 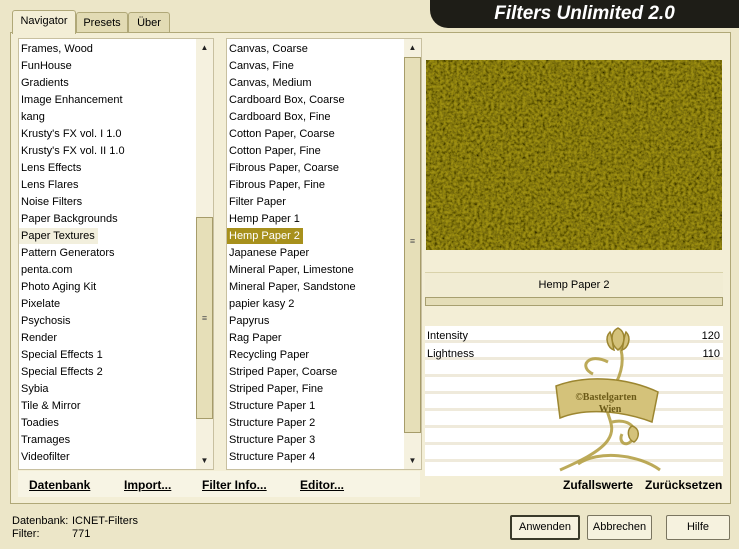 What do you see at coordinates (149, 22) in the screenshot?
I see `tab-uber: Über` at bounding box center [149, 22].